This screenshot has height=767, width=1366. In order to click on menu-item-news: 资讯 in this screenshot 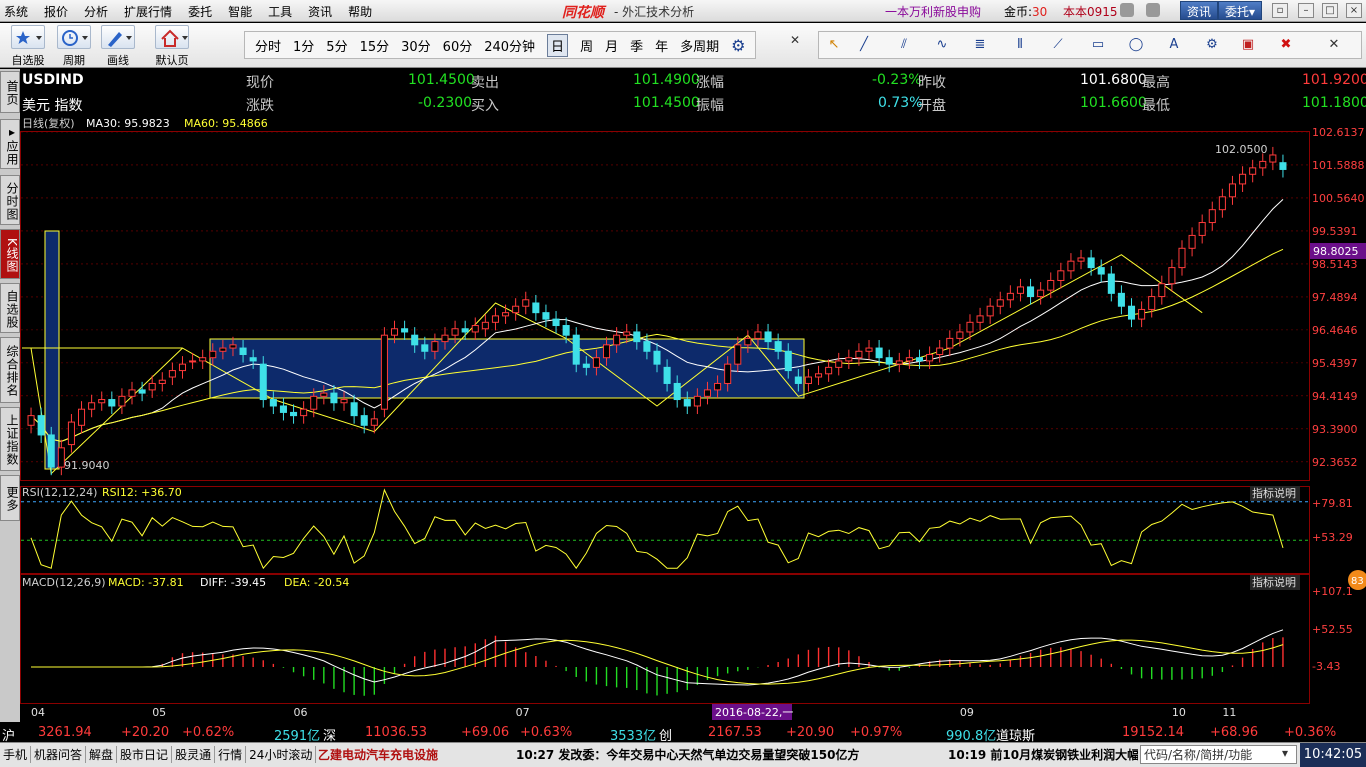, I will do `click(320, 11)`.